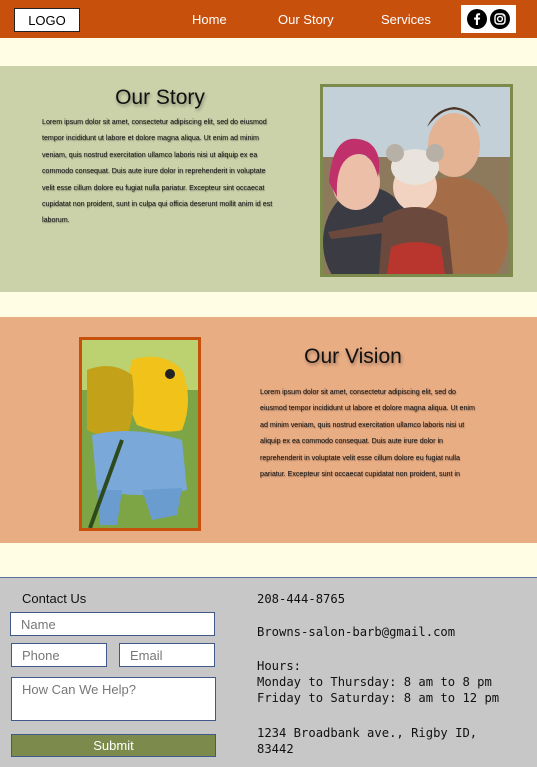  What do you see at coordinates (279, 666) in the screenshot?
I see `hours-label: Hours:` at bounding box center [279, 666].